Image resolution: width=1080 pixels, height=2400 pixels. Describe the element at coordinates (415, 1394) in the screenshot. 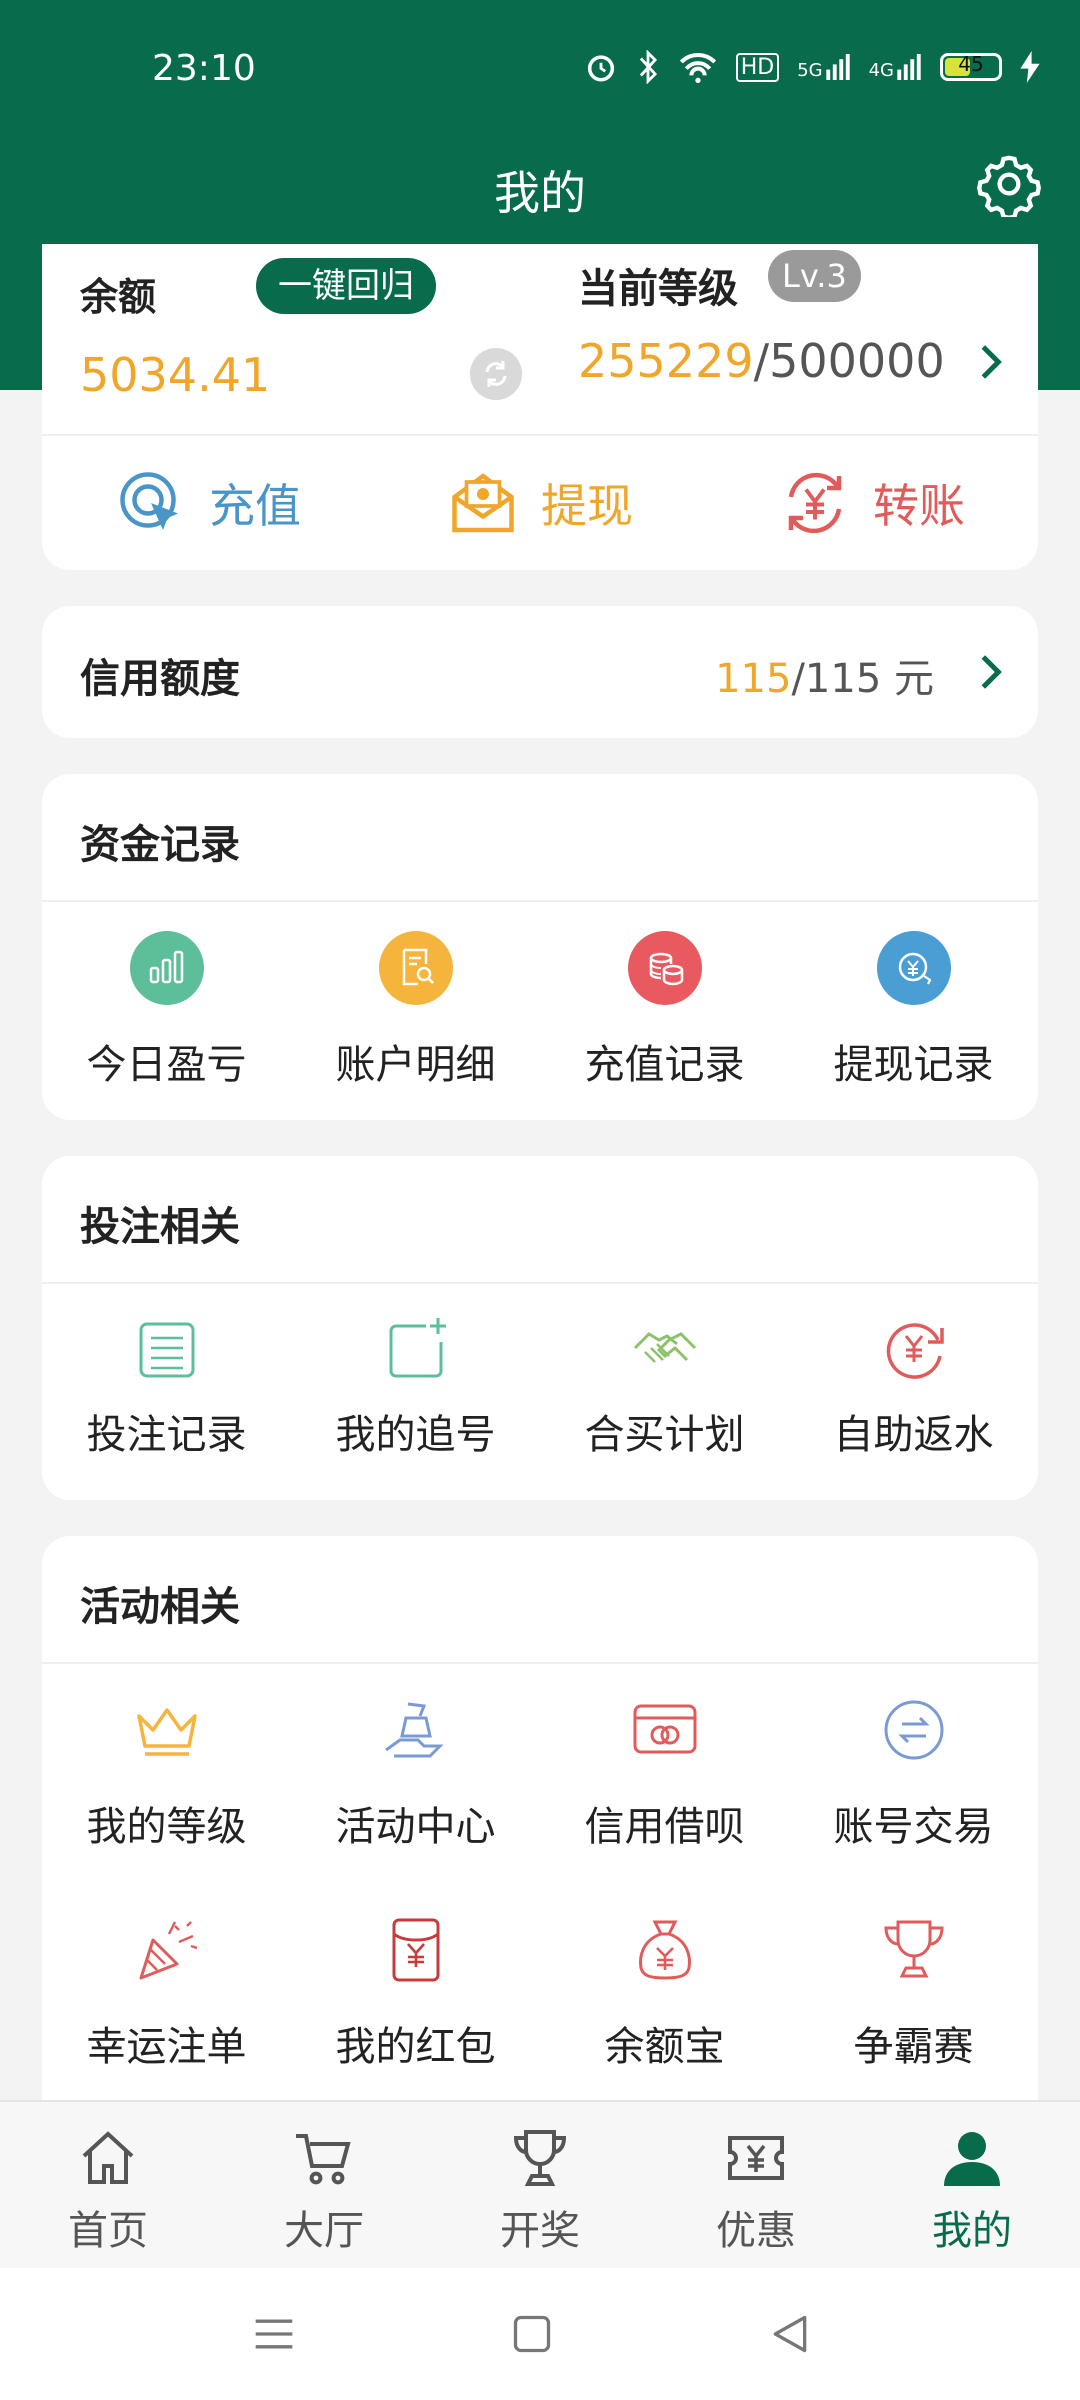

I see `grid-item-my-chase: 我的追号` at that location.